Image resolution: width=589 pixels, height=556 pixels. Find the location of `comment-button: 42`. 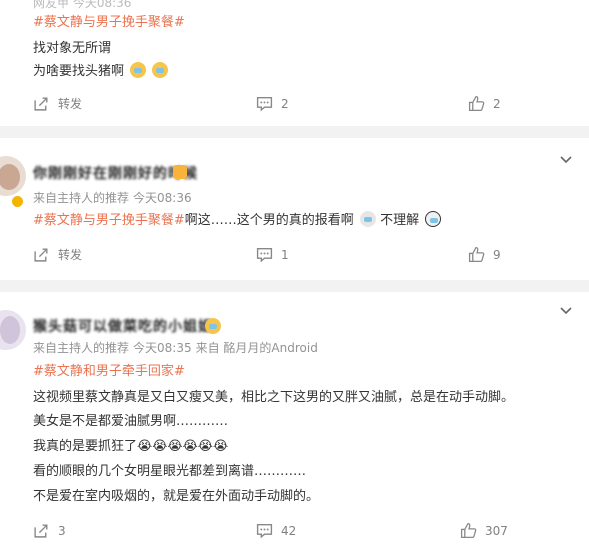

comment-button: 42 is located at coordinates (276, 530).